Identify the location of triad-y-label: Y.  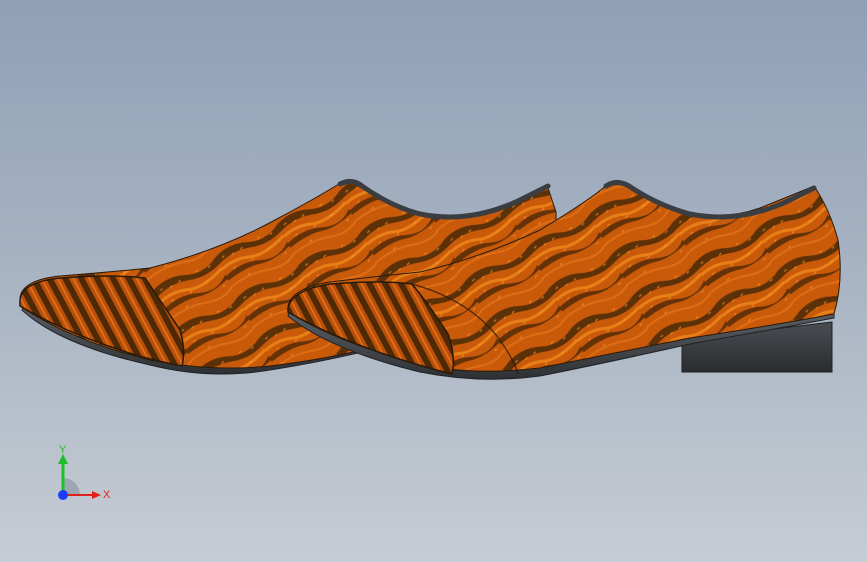
(63, 450).